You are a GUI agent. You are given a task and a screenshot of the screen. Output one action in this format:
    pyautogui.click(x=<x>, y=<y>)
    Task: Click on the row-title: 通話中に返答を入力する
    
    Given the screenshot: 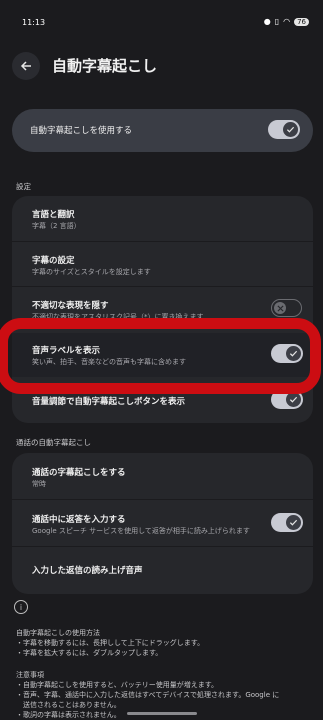 What is the action you would take?
    pyautogui.click(x=79, y=520)
    